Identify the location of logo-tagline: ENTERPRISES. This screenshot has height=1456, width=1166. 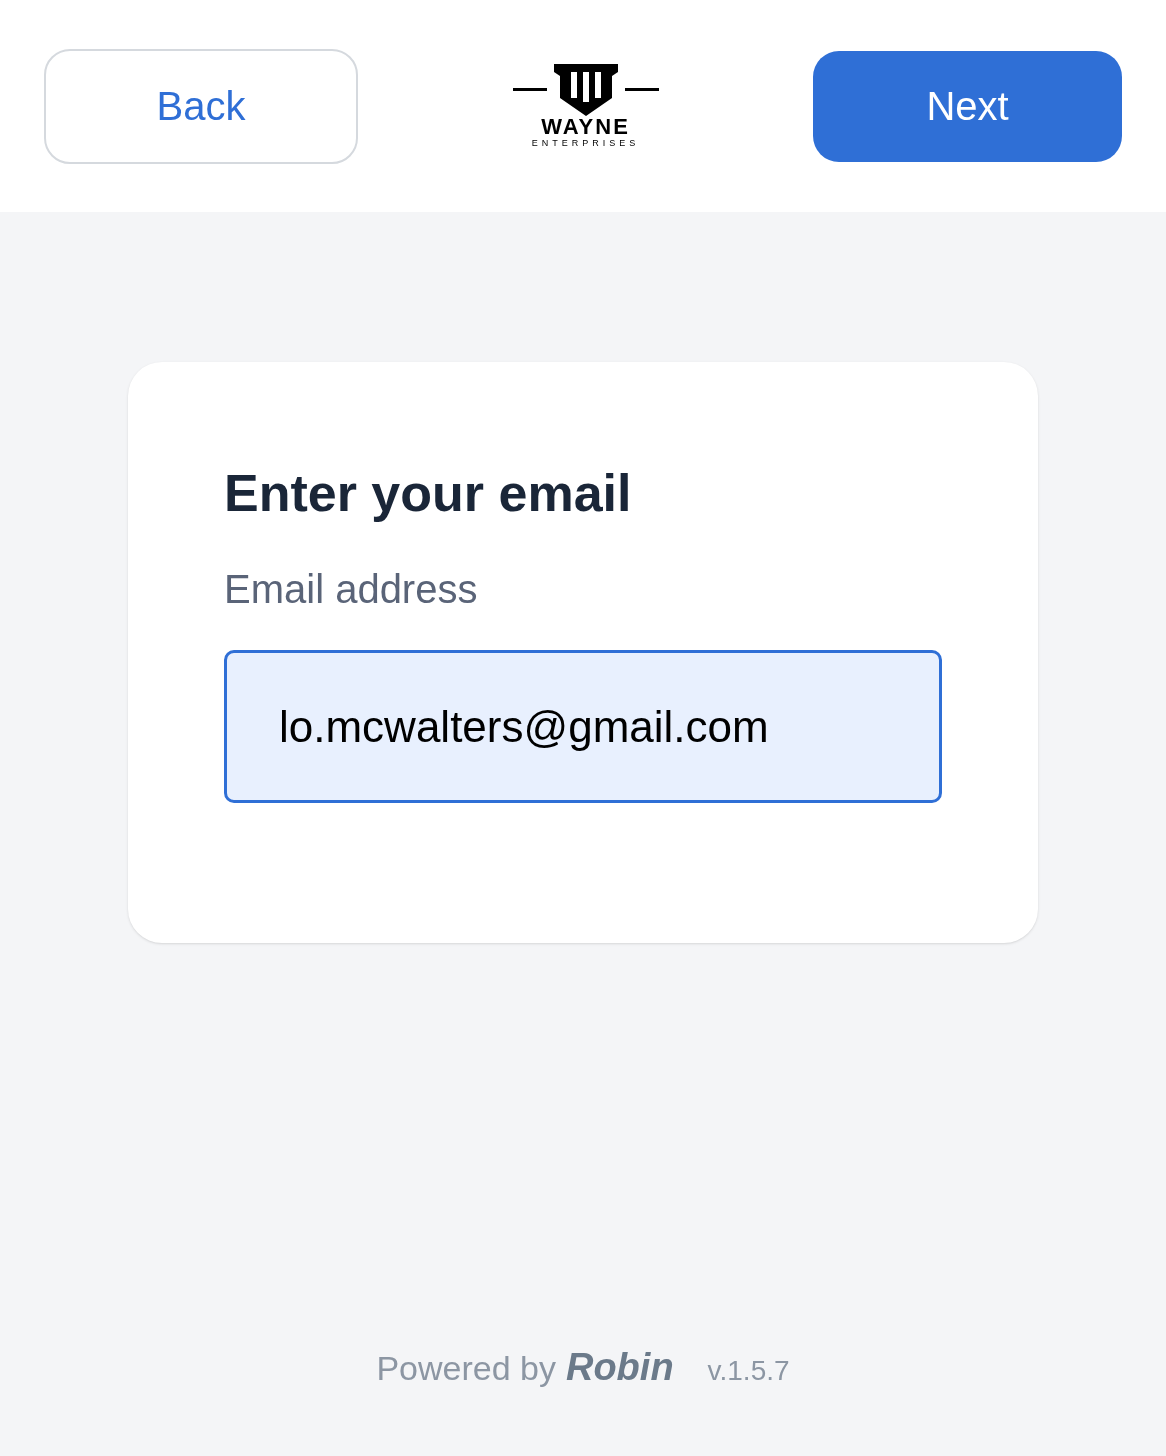
(585, 143).